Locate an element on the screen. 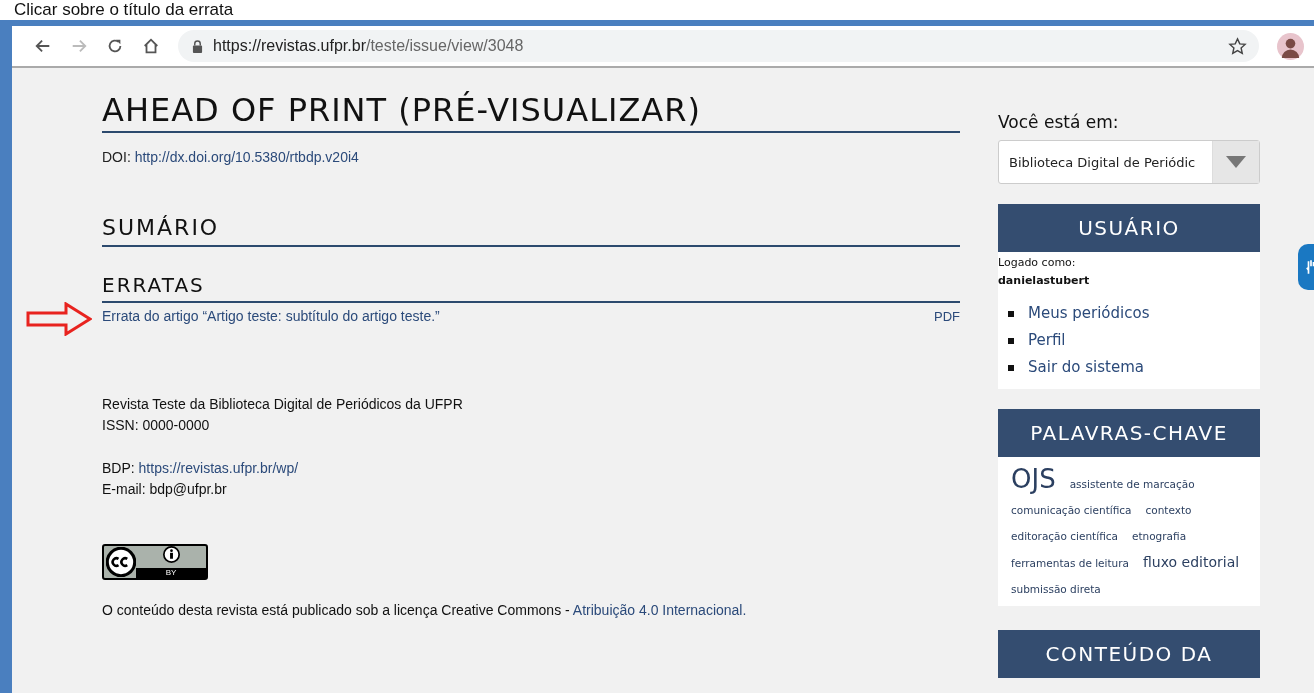  lock-icon is located at coordinates (197, 46).